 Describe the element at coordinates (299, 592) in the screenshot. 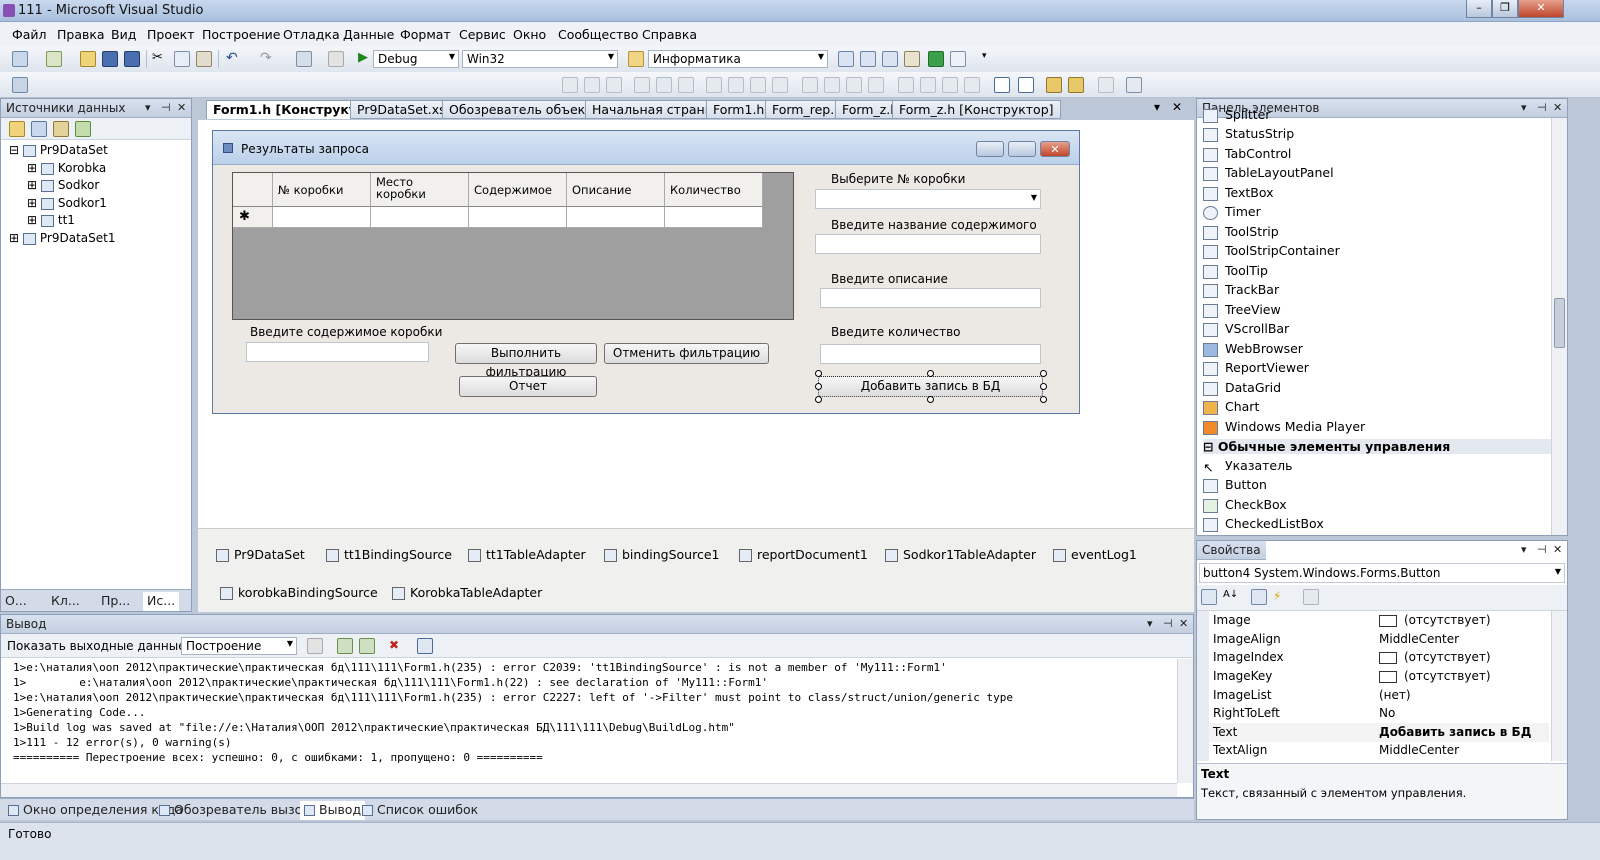

I see `component-korobkabindingsource: korobkaBindingSource` at that location.